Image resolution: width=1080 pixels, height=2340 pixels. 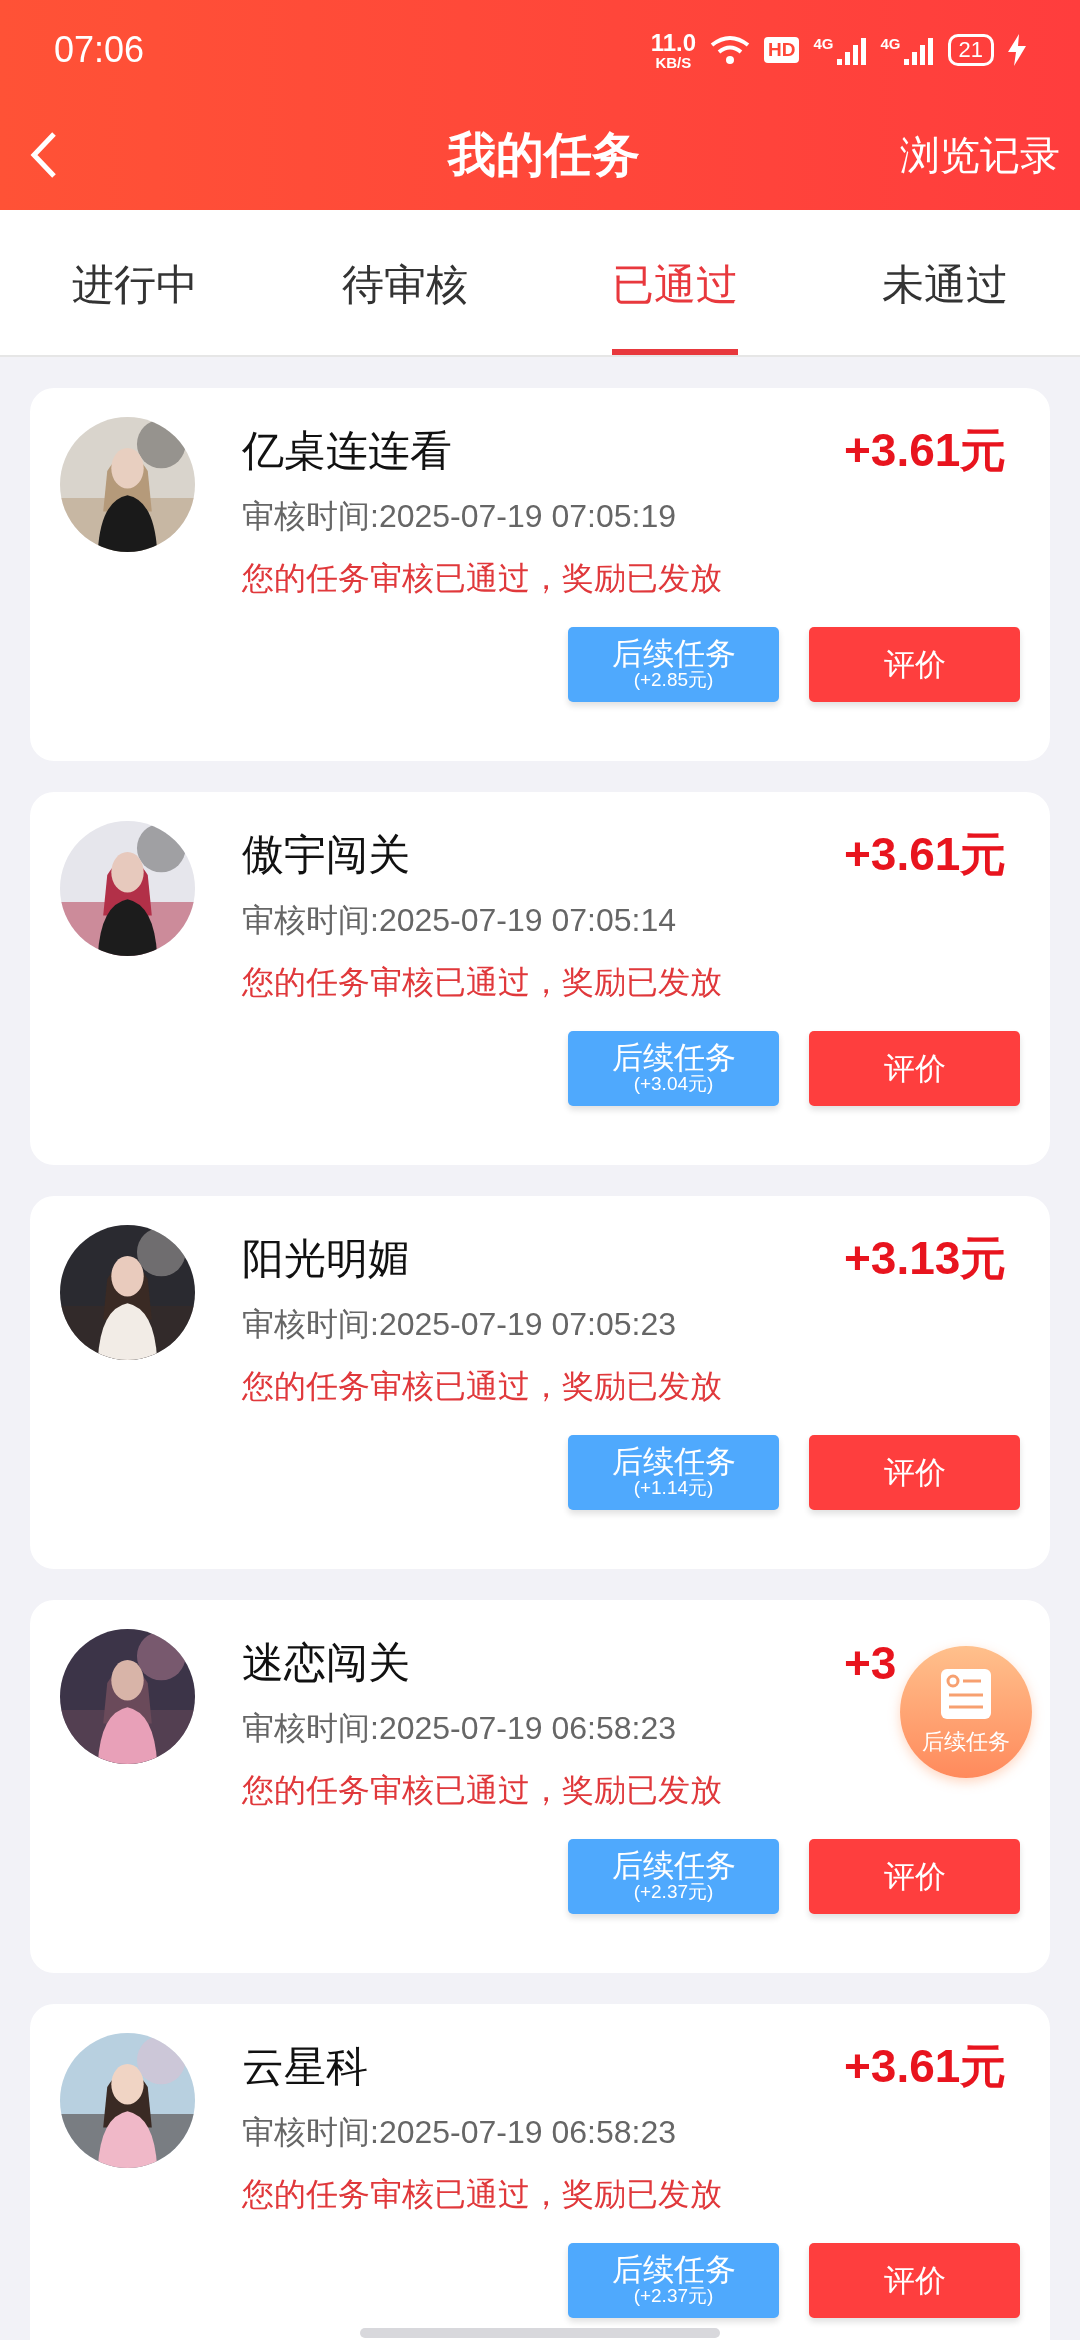 I want to click on review-time: 审核时间:2025-07-19 07:05:23, so click(x=459, y=1324).